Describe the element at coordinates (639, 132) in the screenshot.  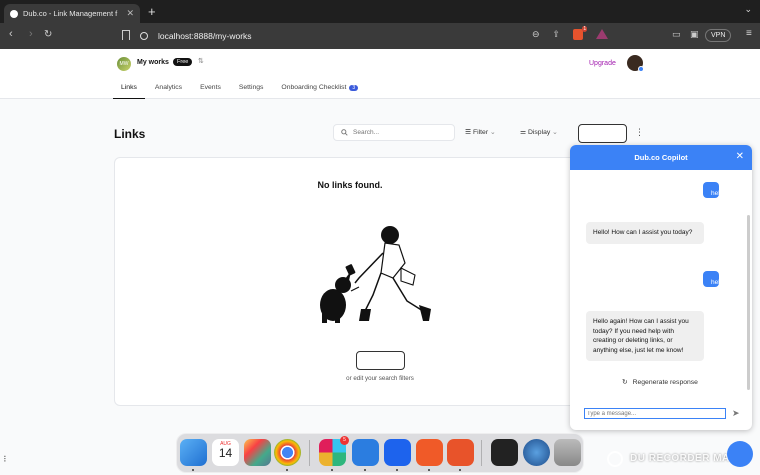
I see `more-options-icon: ⋮` at that location.